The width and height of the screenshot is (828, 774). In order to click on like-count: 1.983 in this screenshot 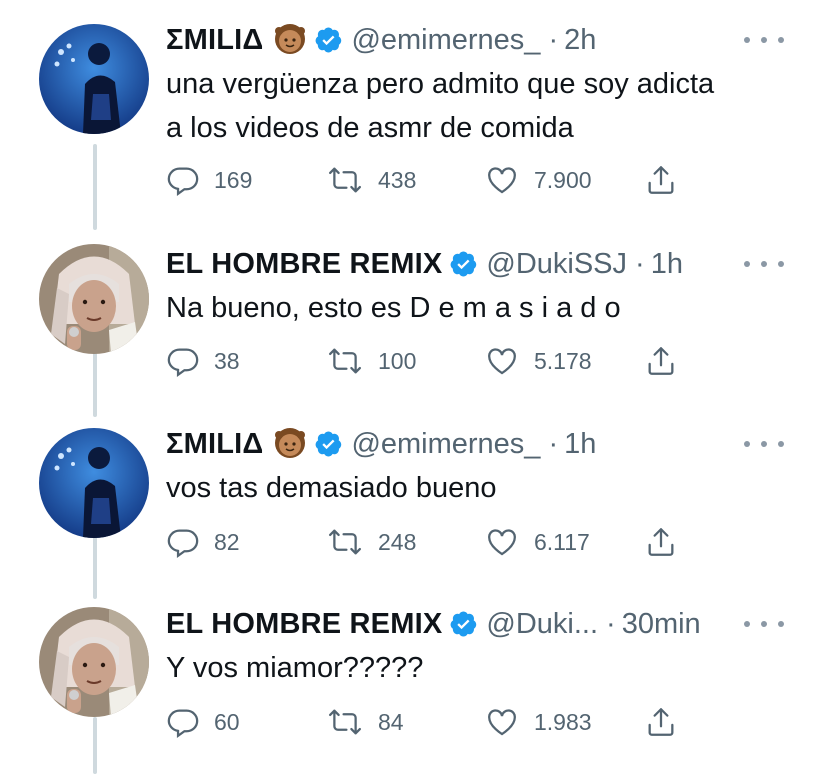, I will do `click(563, 721)`.